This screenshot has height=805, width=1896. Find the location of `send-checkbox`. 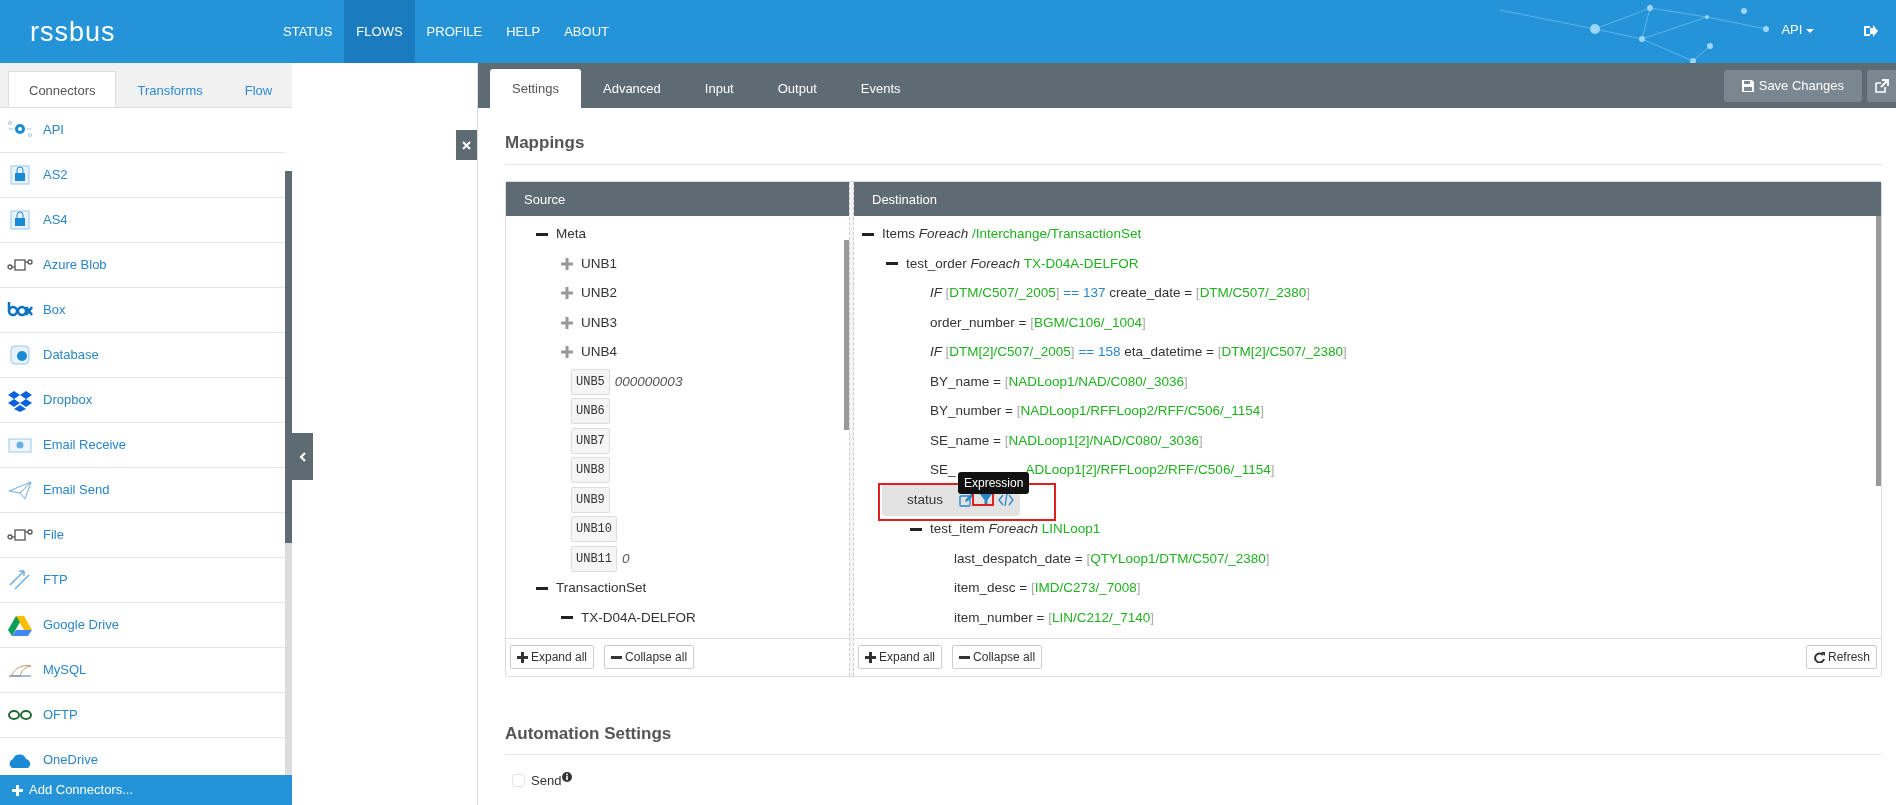

send-checkbox is located at coordinates (518, 781).